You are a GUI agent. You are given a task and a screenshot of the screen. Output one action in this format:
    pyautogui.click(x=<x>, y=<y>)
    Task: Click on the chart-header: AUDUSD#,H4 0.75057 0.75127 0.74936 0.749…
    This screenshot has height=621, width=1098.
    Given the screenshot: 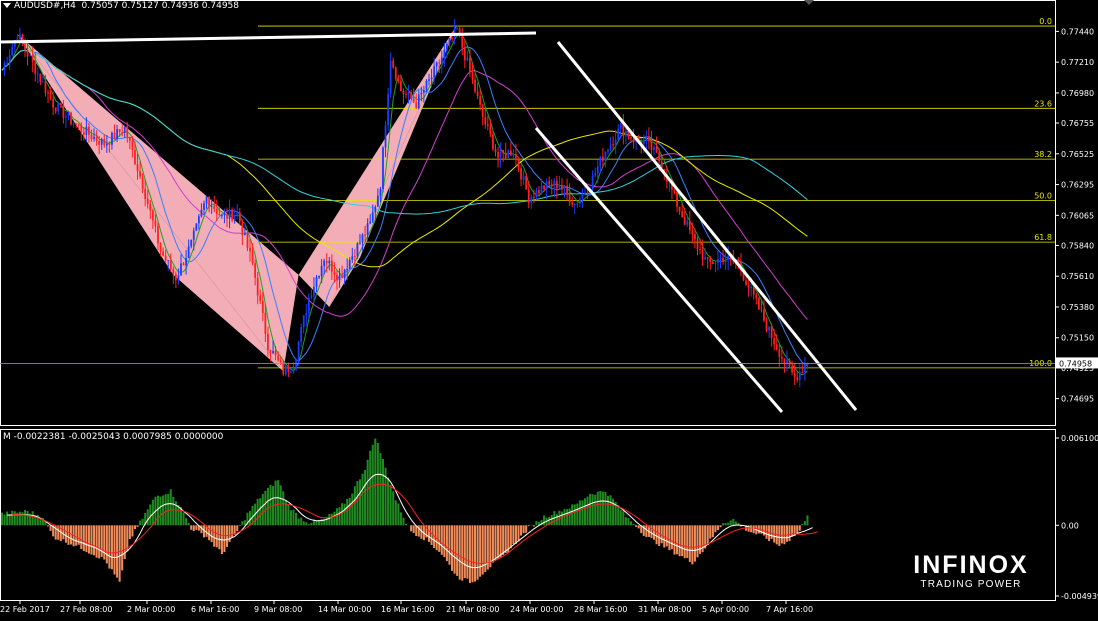 What is the action you would take?
    pyautogui.click(x=121, y=6)
    